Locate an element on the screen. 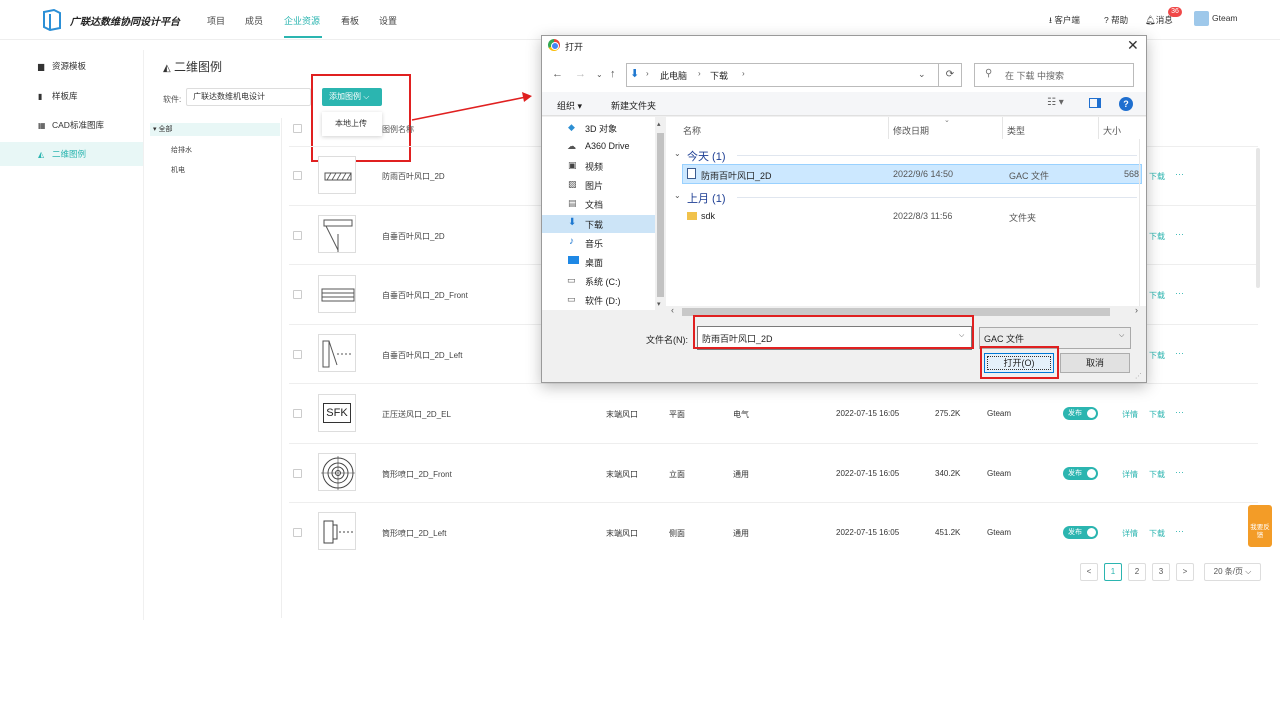 This screenshot has width=1280, height=720. nav-dashboard: 看板 is located at coordinates (350, 20).